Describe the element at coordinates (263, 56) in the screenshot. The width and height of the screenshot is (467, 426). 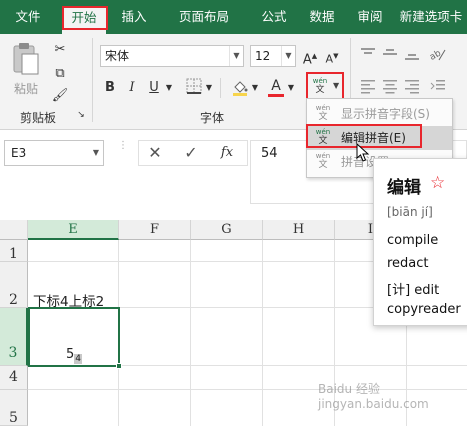
I see `font-size-value: 12` at that location.